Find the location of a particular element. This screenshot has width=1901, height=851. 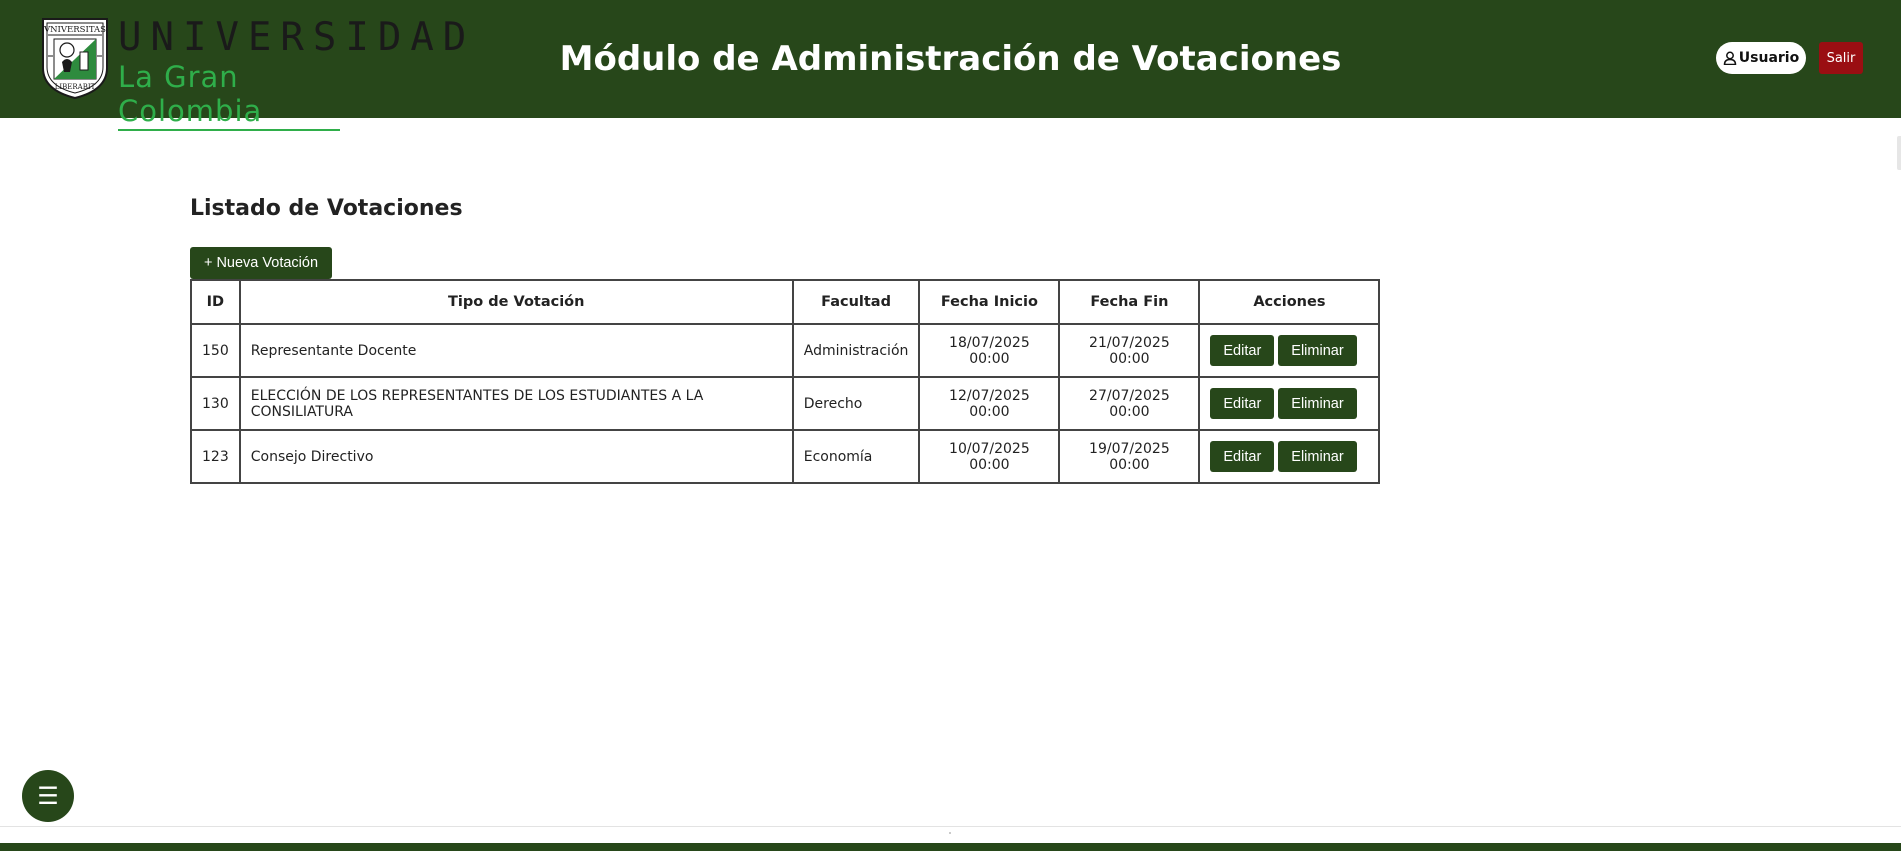

cell-facultad: Administración is located at coordinates (856, 350).